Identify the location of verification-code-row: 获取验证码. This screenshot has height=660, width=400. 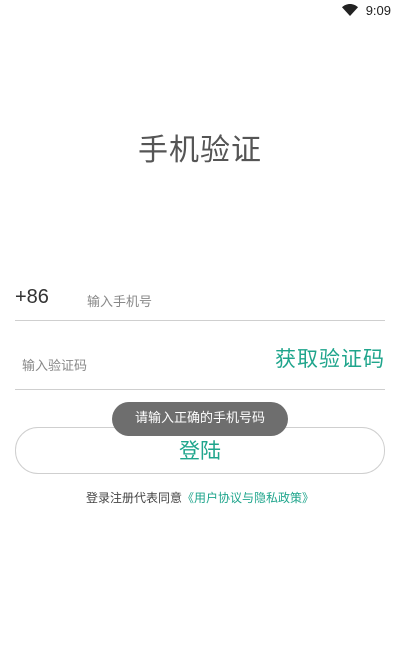
(200, 365).